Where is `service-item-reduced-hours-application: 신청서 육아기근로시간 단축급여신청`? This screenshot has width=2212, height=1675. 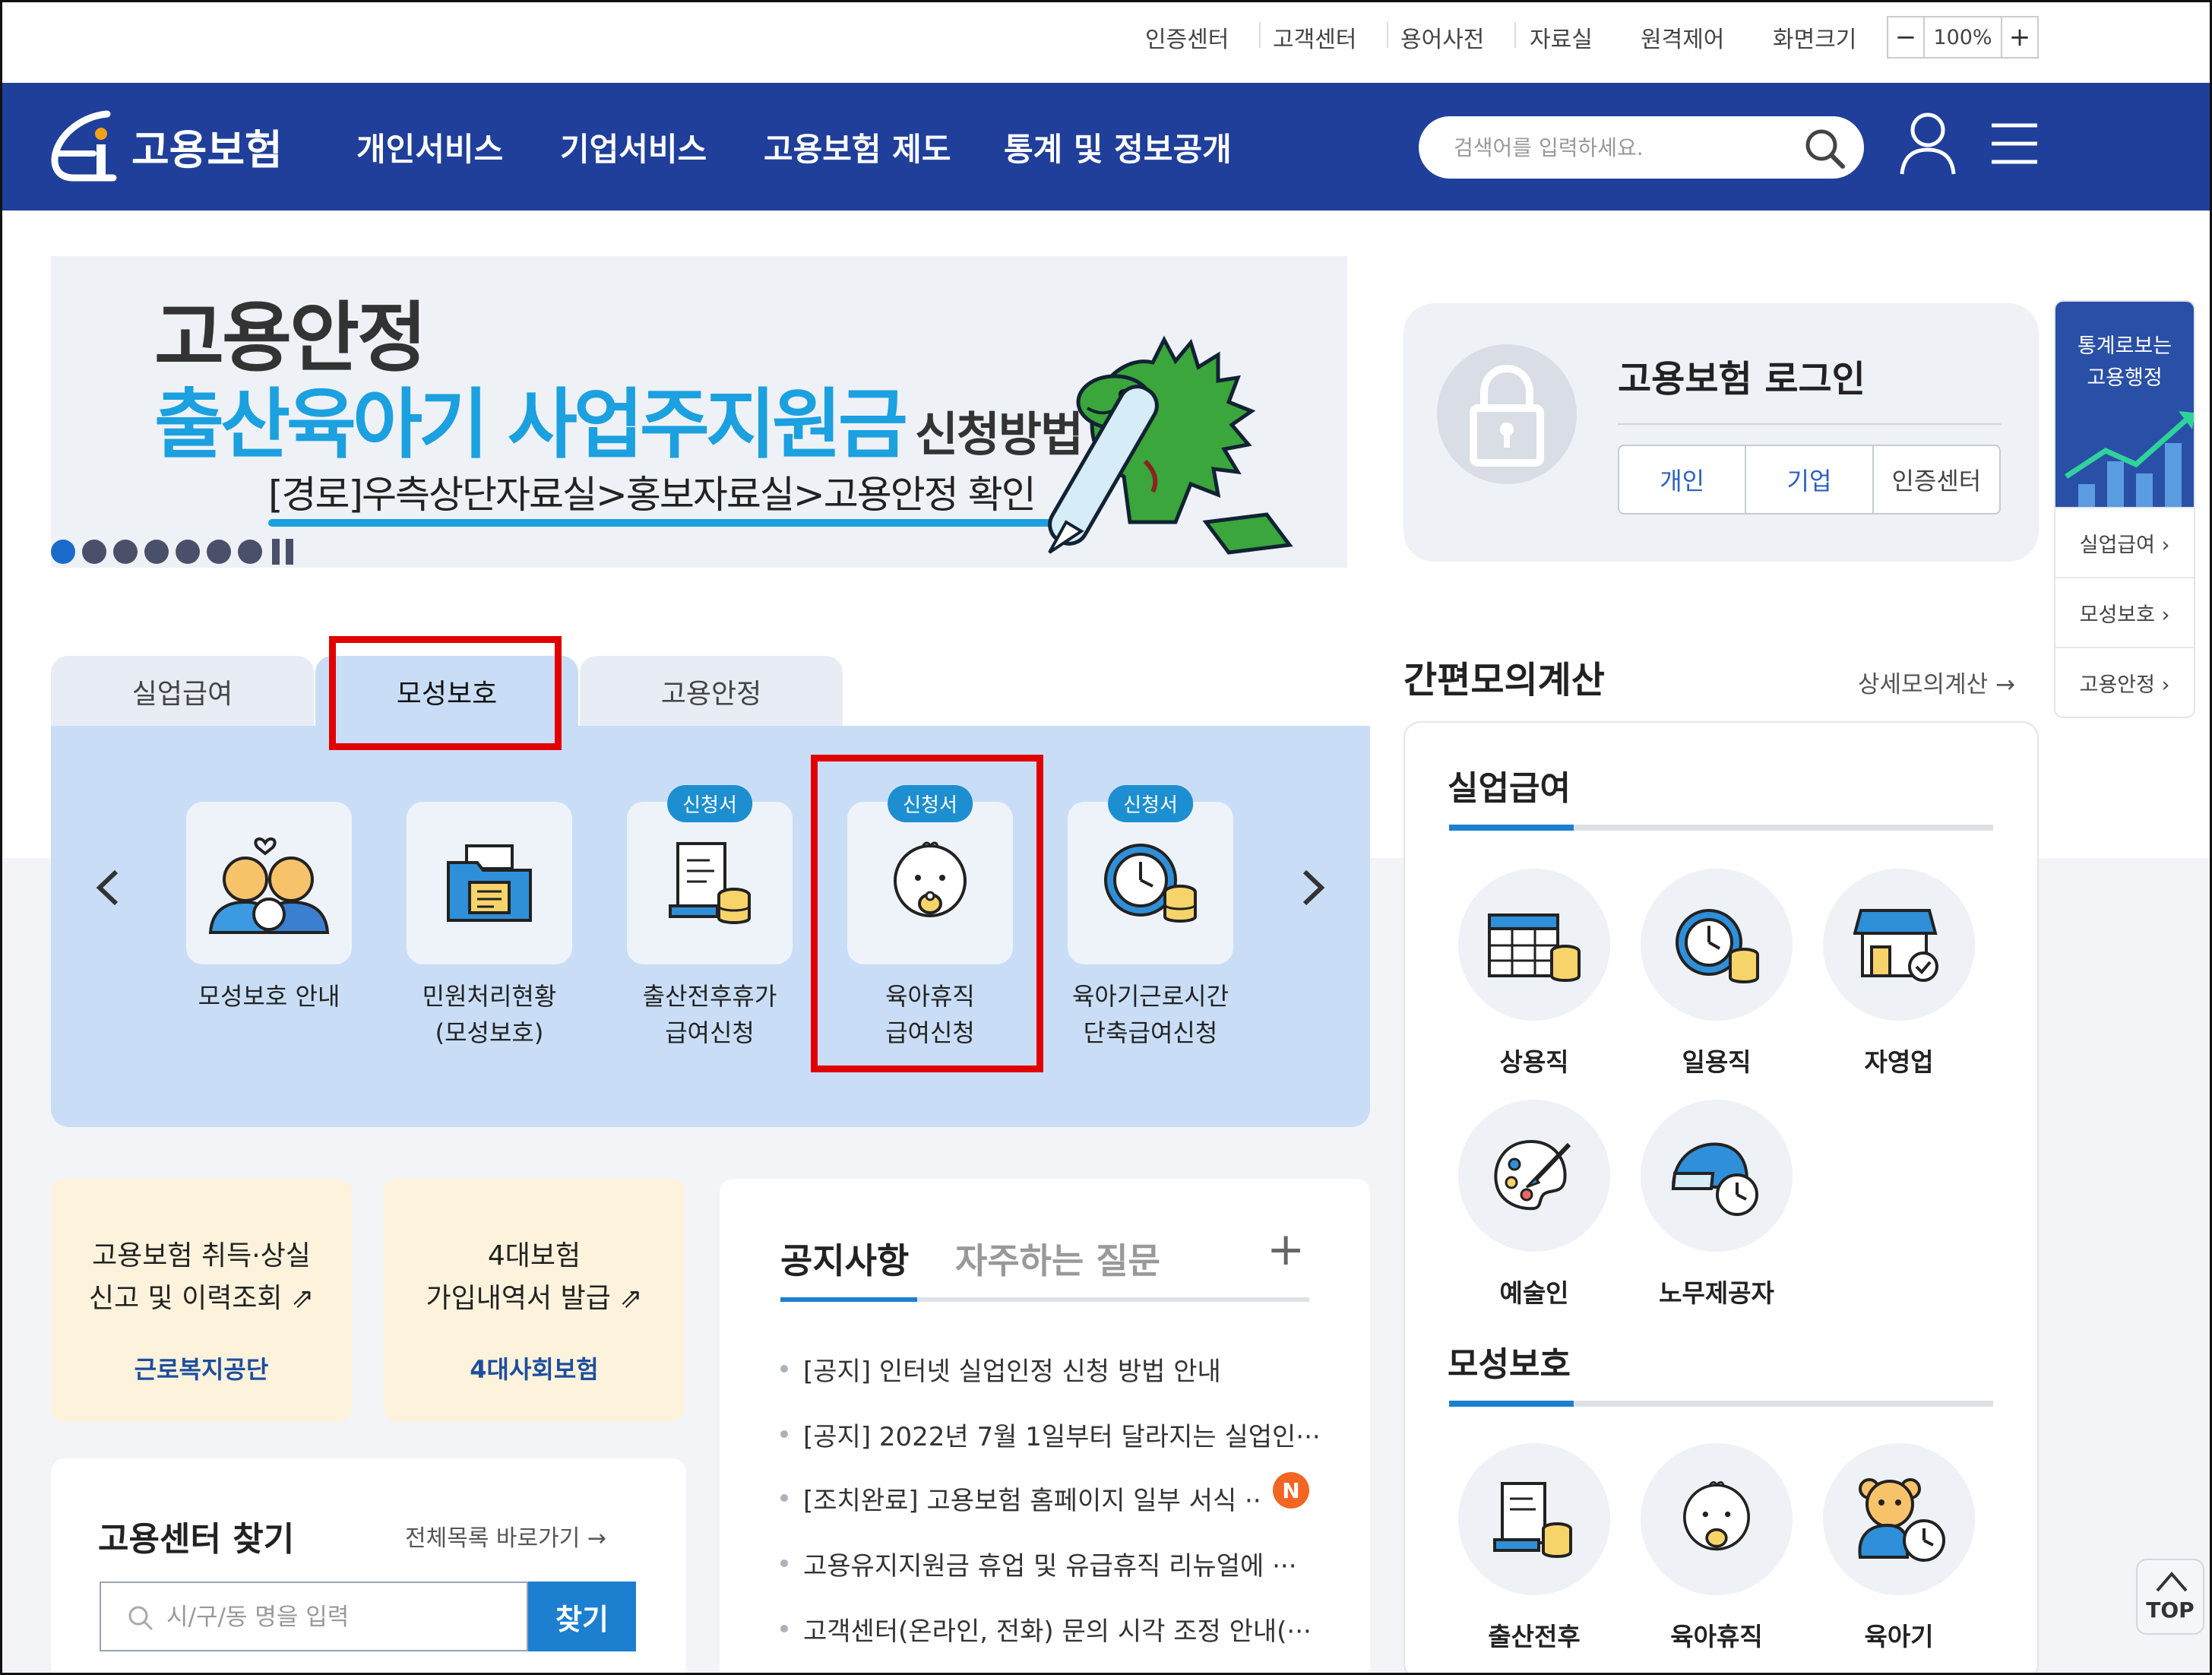
service-item-reduced-hours-application: 신청서 육아기근로시간 단축급여신청 is located at coordinates (1150, 918).